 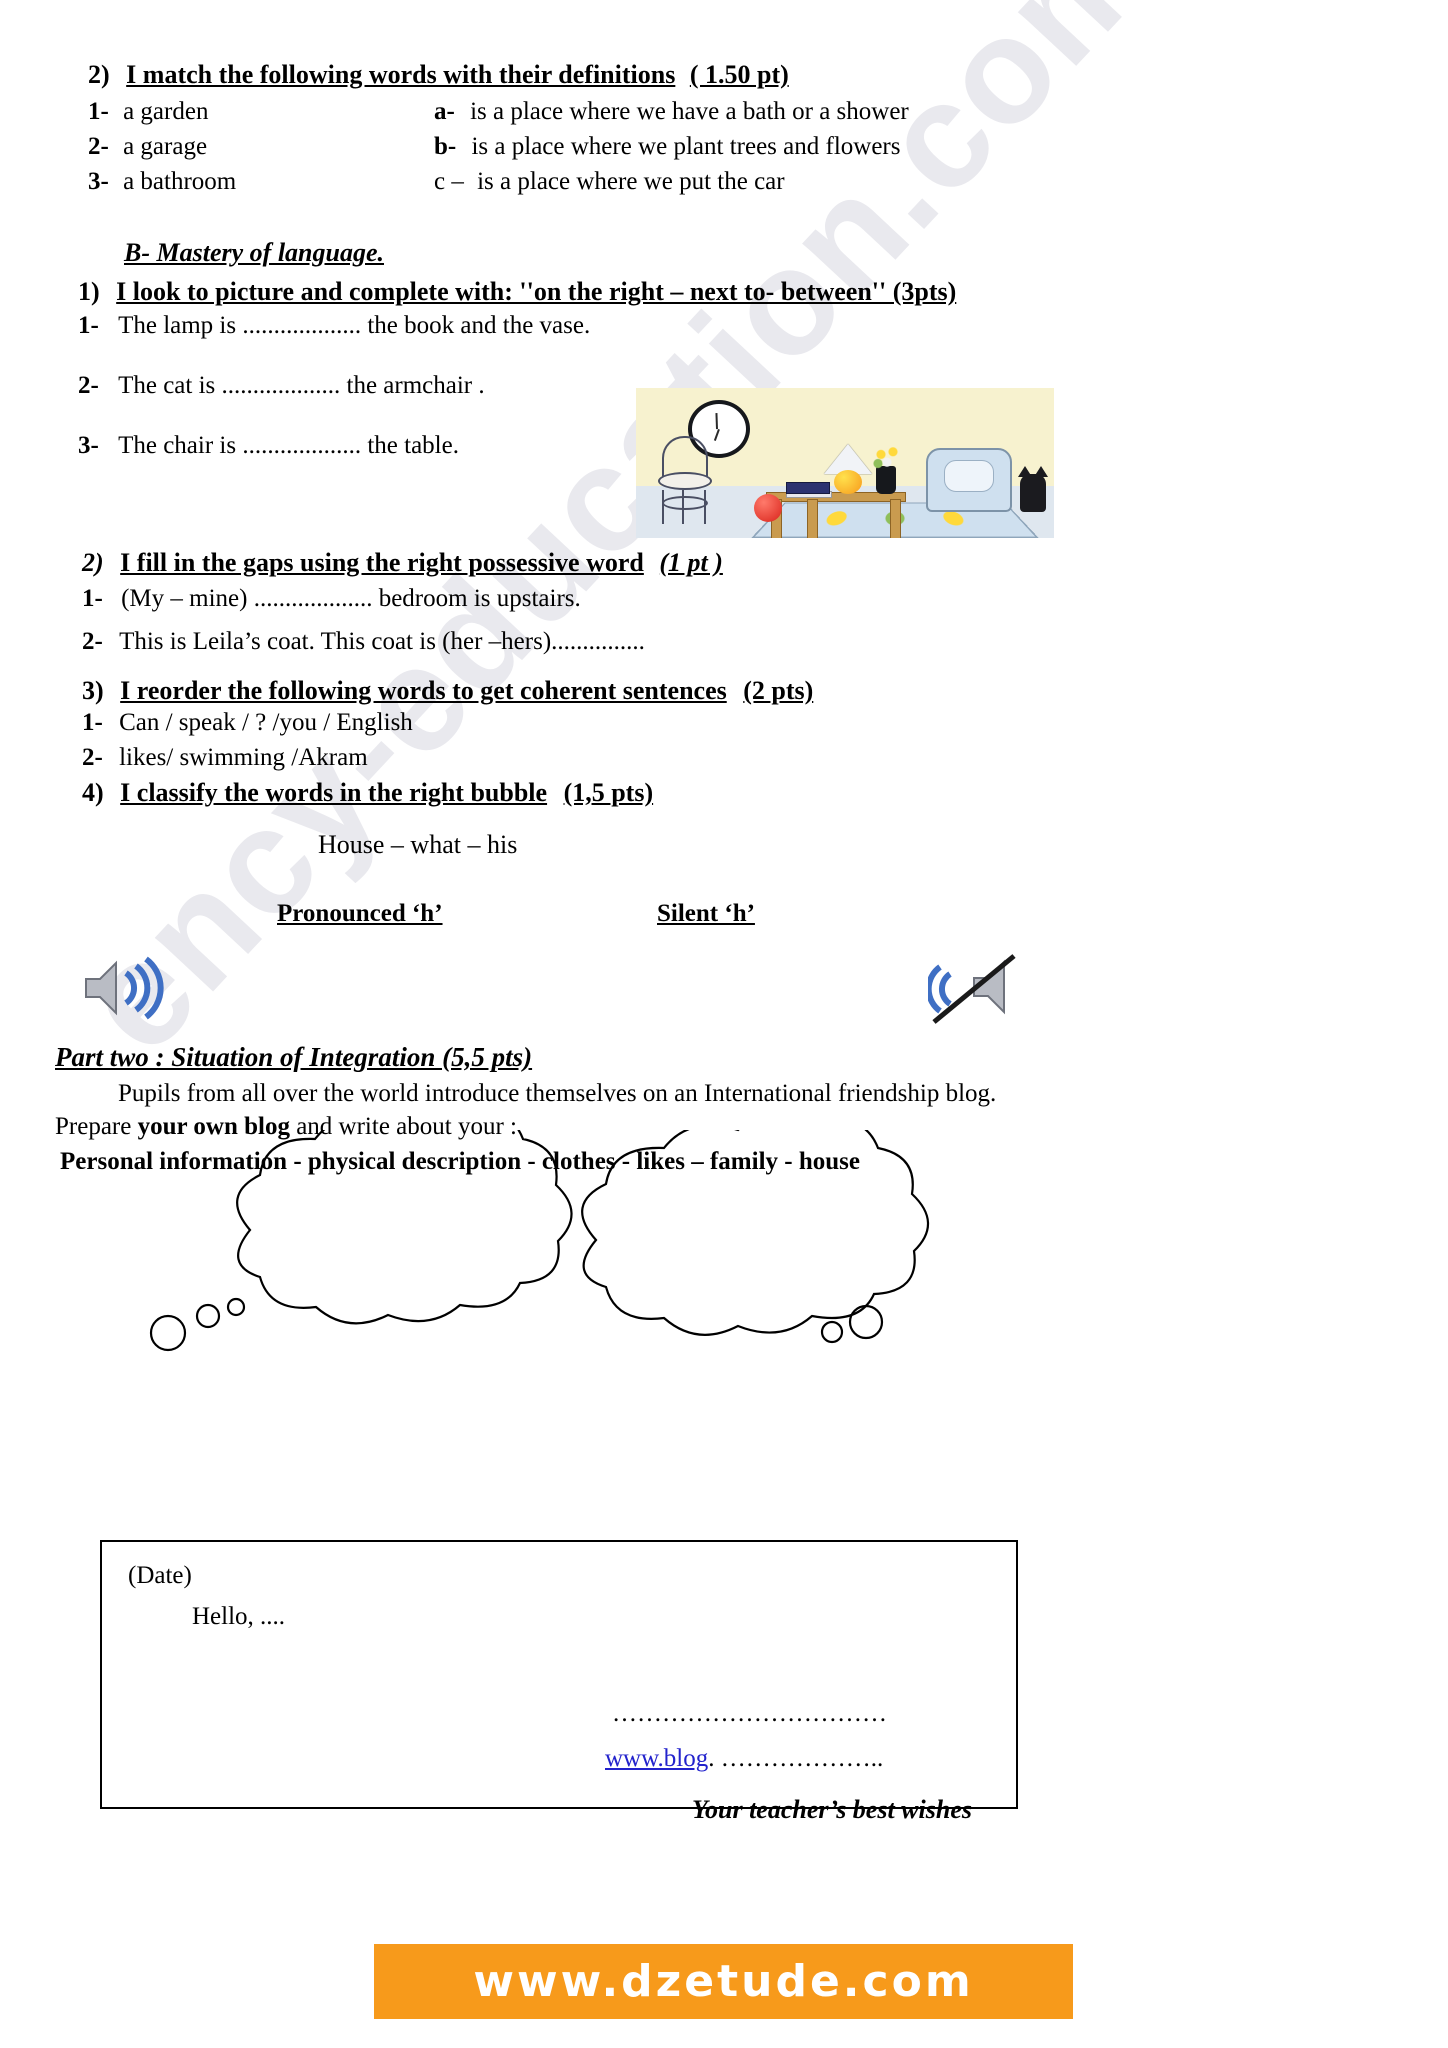 What do you see at coordinates (334, 792) in the screenshot?
I see `classify-title: I classify the words in the right bubble` at bounding box center [334, 792].